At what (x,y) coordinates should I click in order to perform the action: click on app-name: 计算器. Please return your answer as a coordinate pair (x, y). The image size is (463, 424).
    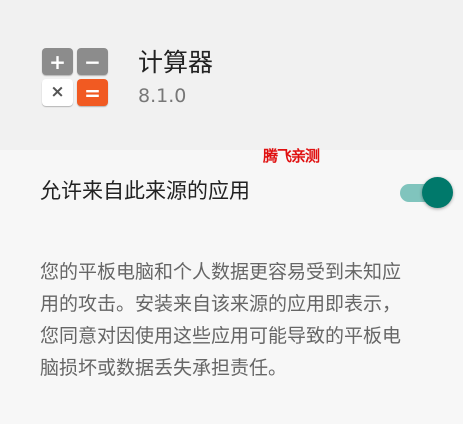
    Looking at the image, I should click on (176, 62).